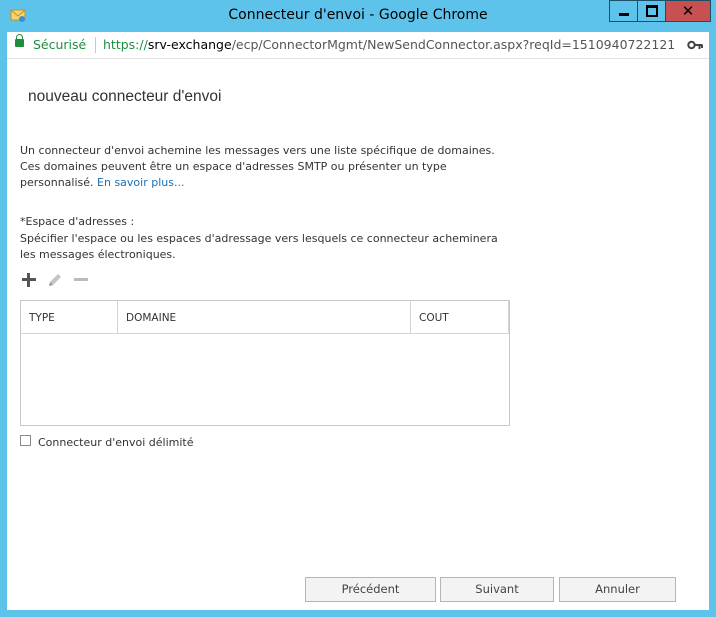 This screenshot has width=716, height=617. Describe the element at coordinates (695, 45) in the screenshot. I see `key-icon` at that location.